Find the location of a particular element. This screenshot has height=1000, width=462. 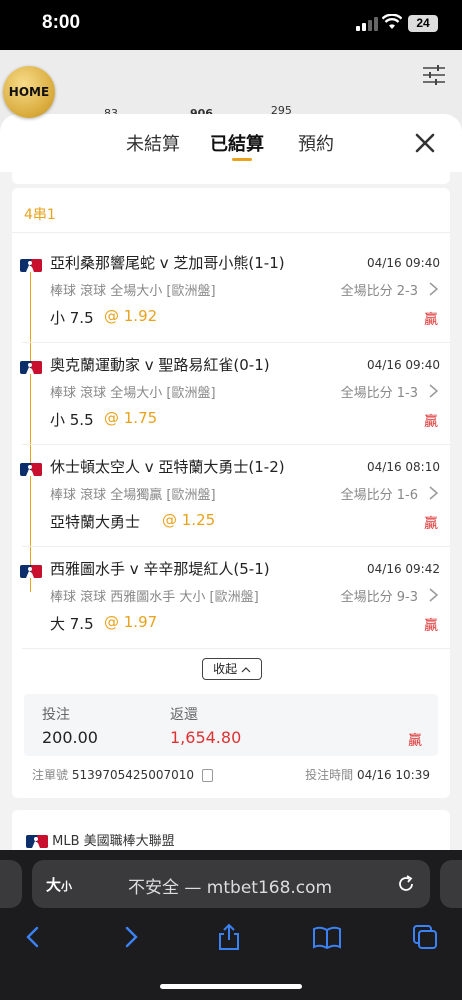

final-score: 全場比分 1-3 is located at coordinates (379, 393).